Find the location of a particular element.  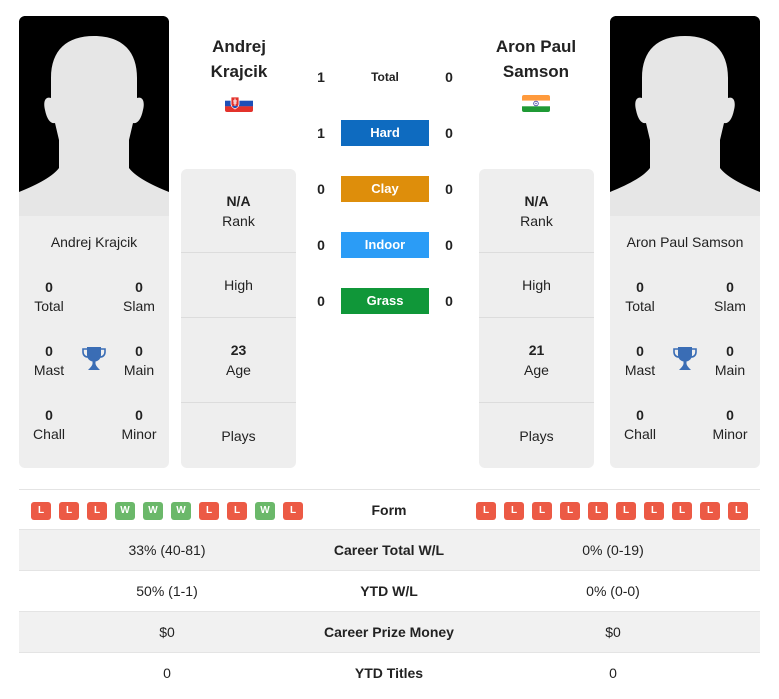

titles-chall-left: 0 Chall is located at coordinates (49, 424).